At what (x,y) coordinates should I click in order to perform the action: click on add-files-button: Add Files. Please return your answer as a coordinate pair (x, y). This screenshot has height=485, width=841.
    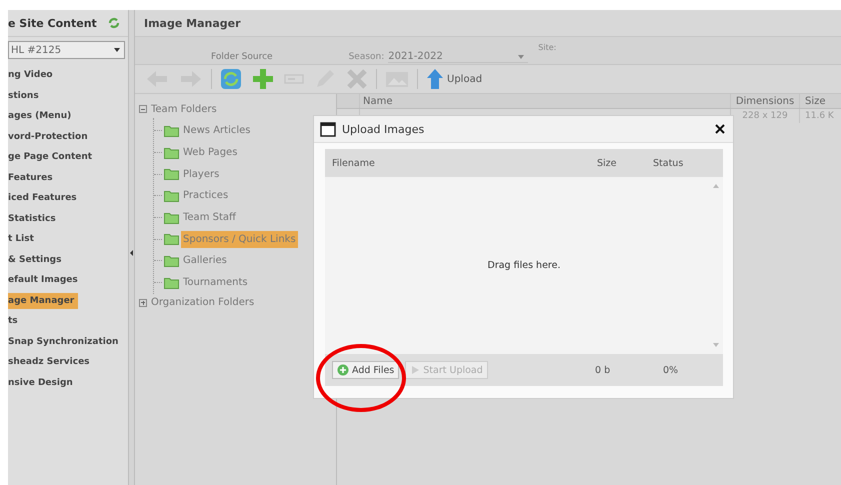
    Looking at the image, I should click on (366, 370).